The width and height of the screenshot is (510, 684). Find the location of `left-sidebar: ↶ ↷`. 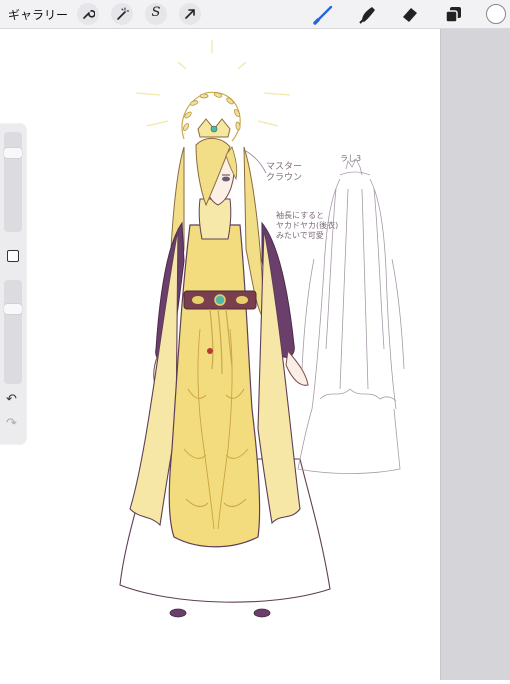

left-sidebar: ↶ ↷ is located at coordinates (13, 284).